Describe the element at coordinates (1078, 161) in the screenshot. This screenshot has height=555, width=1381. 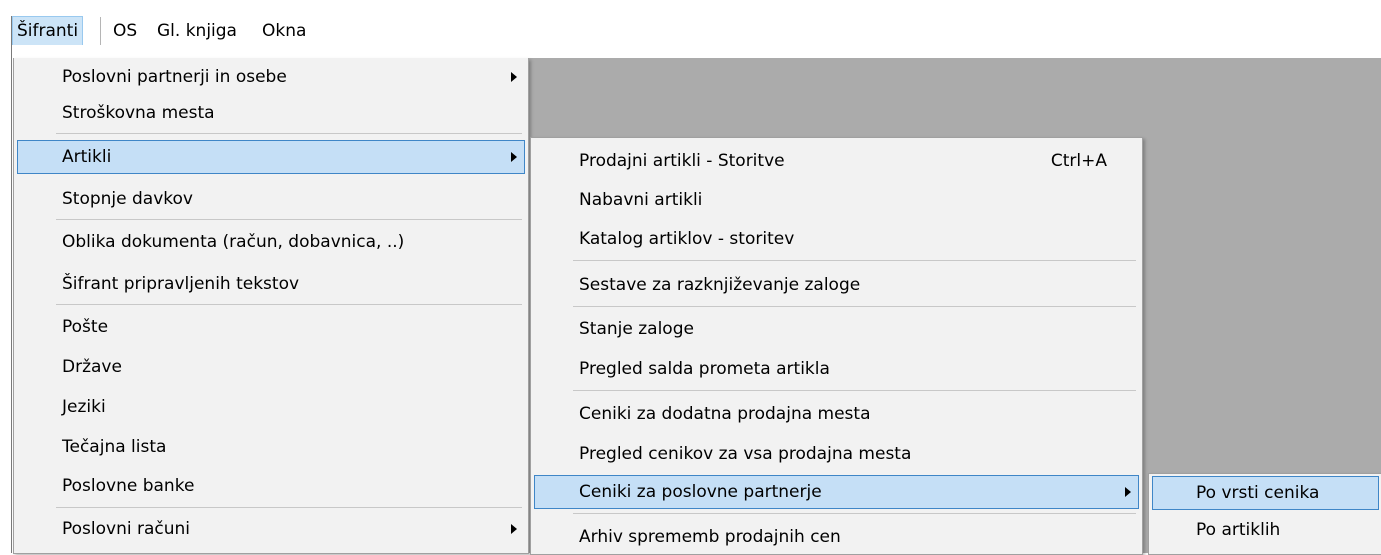
I see `menu-item-shortcut: Ctrl+A` at that location.